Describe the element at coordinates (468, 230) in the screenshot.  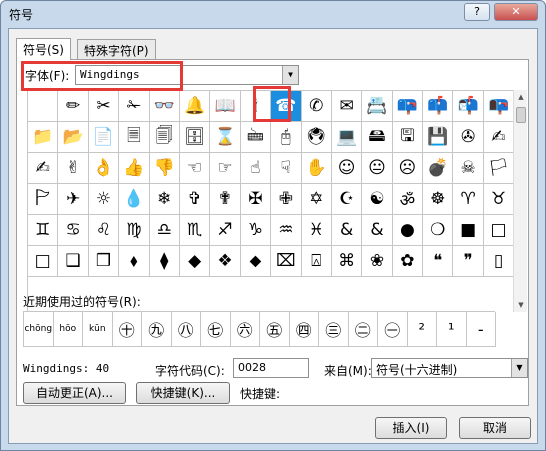
I see `symbol-cell: ■` at that location.